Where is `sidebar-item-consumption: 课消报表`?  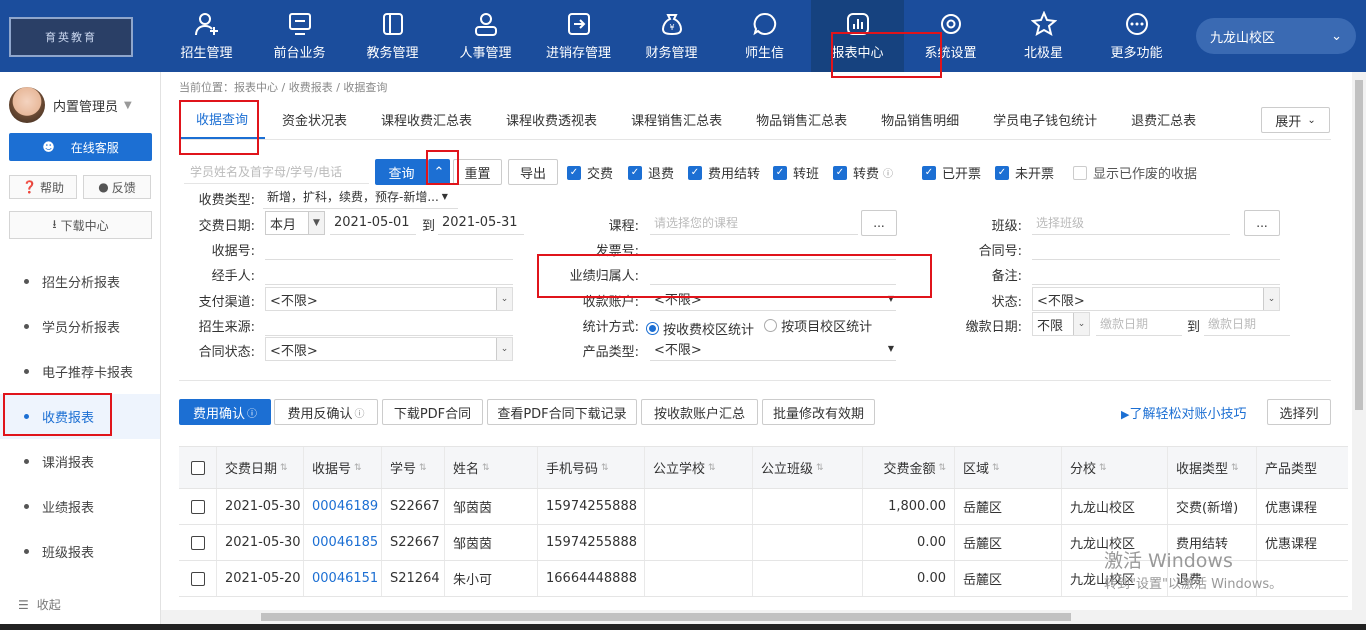
sidebar-item-consumption: 课消报表 is located at coordinates (80, 461).